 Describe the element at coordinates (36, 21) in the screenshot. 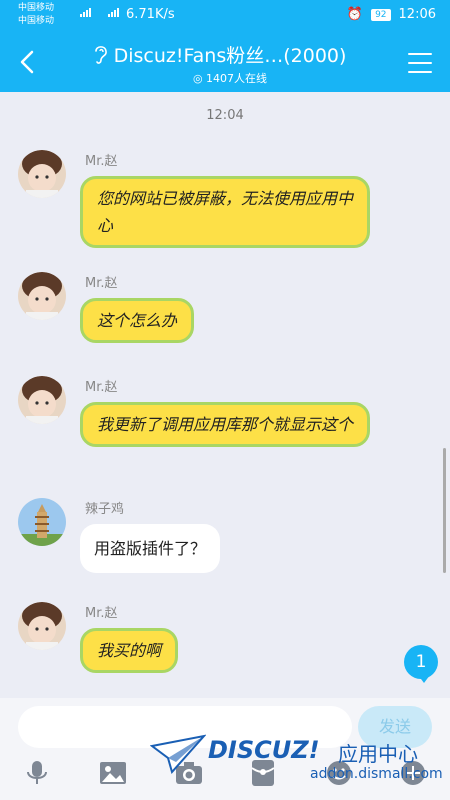

I see `carrier-2: 中国移动` at that location.